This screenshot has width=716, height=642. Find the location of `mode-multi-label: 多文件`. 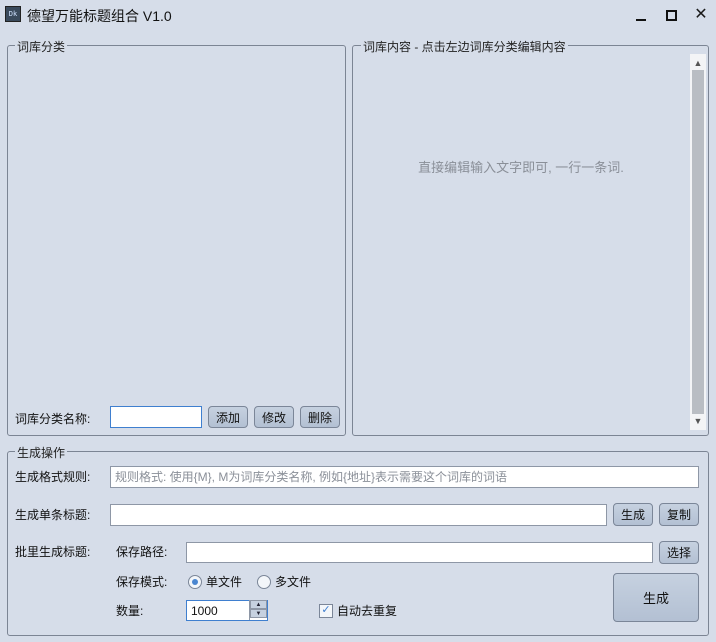

mode-multi-label: 多文件 is located at coordinates (293, 582).